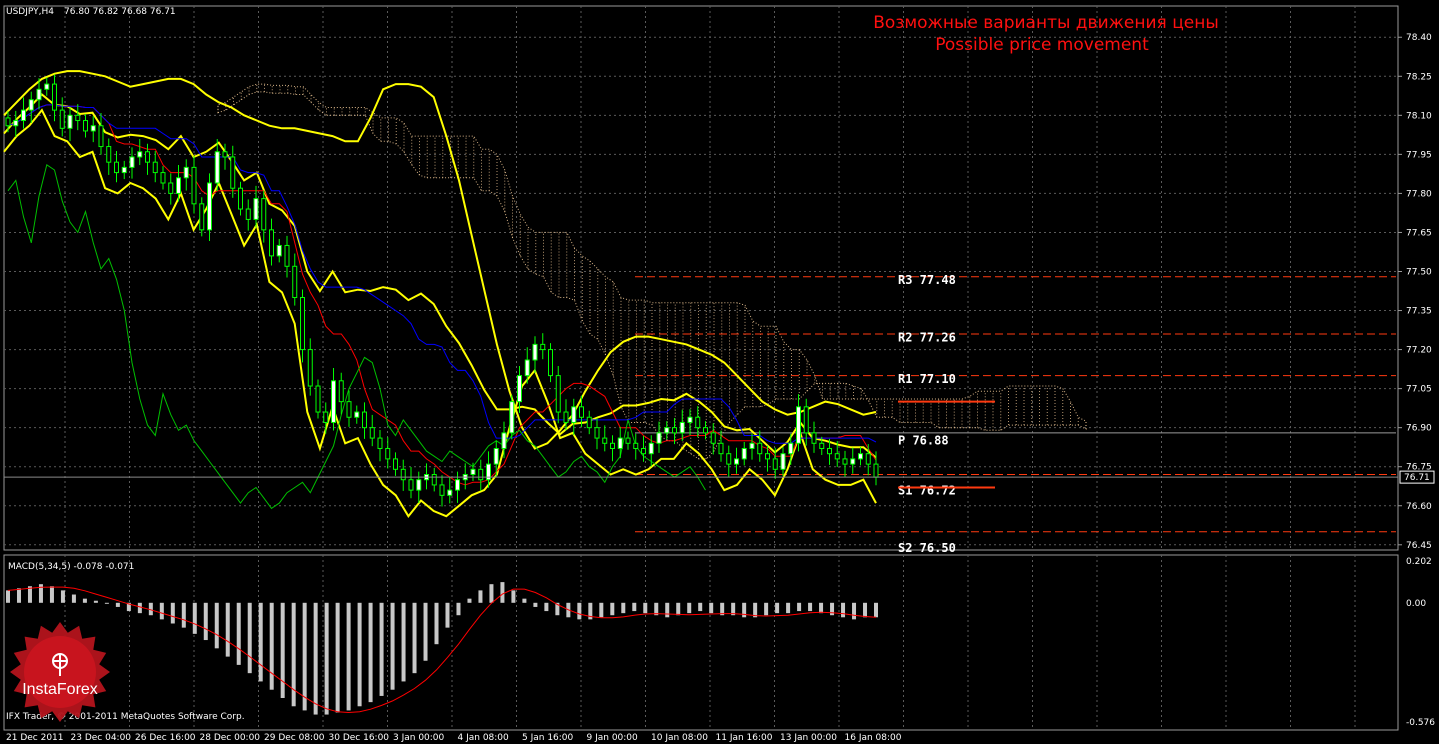 The image size is (1439, 744). Describe the element at coordinates (613, 738) in the screenshot. I see `time-tick-label: 9 Jan 00:00` at that location.